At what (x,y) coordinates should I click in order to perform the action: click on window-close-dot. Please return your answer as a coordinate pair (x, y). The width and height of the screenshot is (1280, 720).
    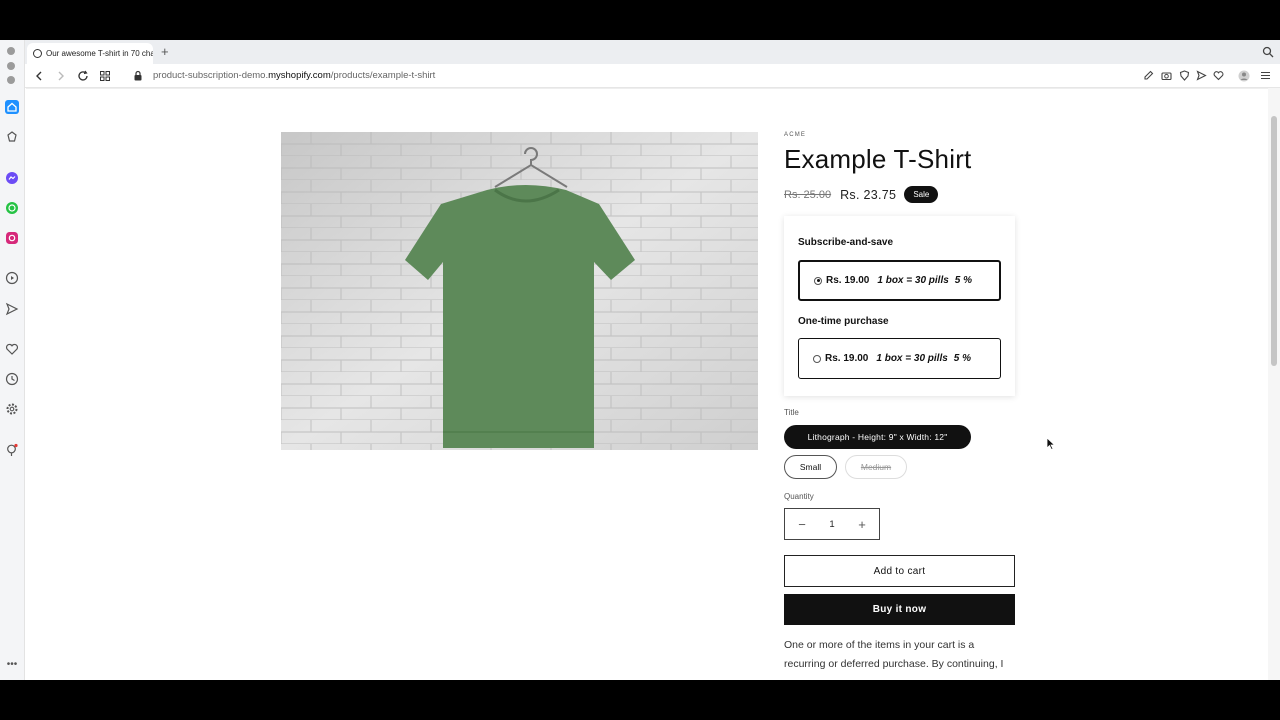
    Looking at the image, I should click on (11, 51).